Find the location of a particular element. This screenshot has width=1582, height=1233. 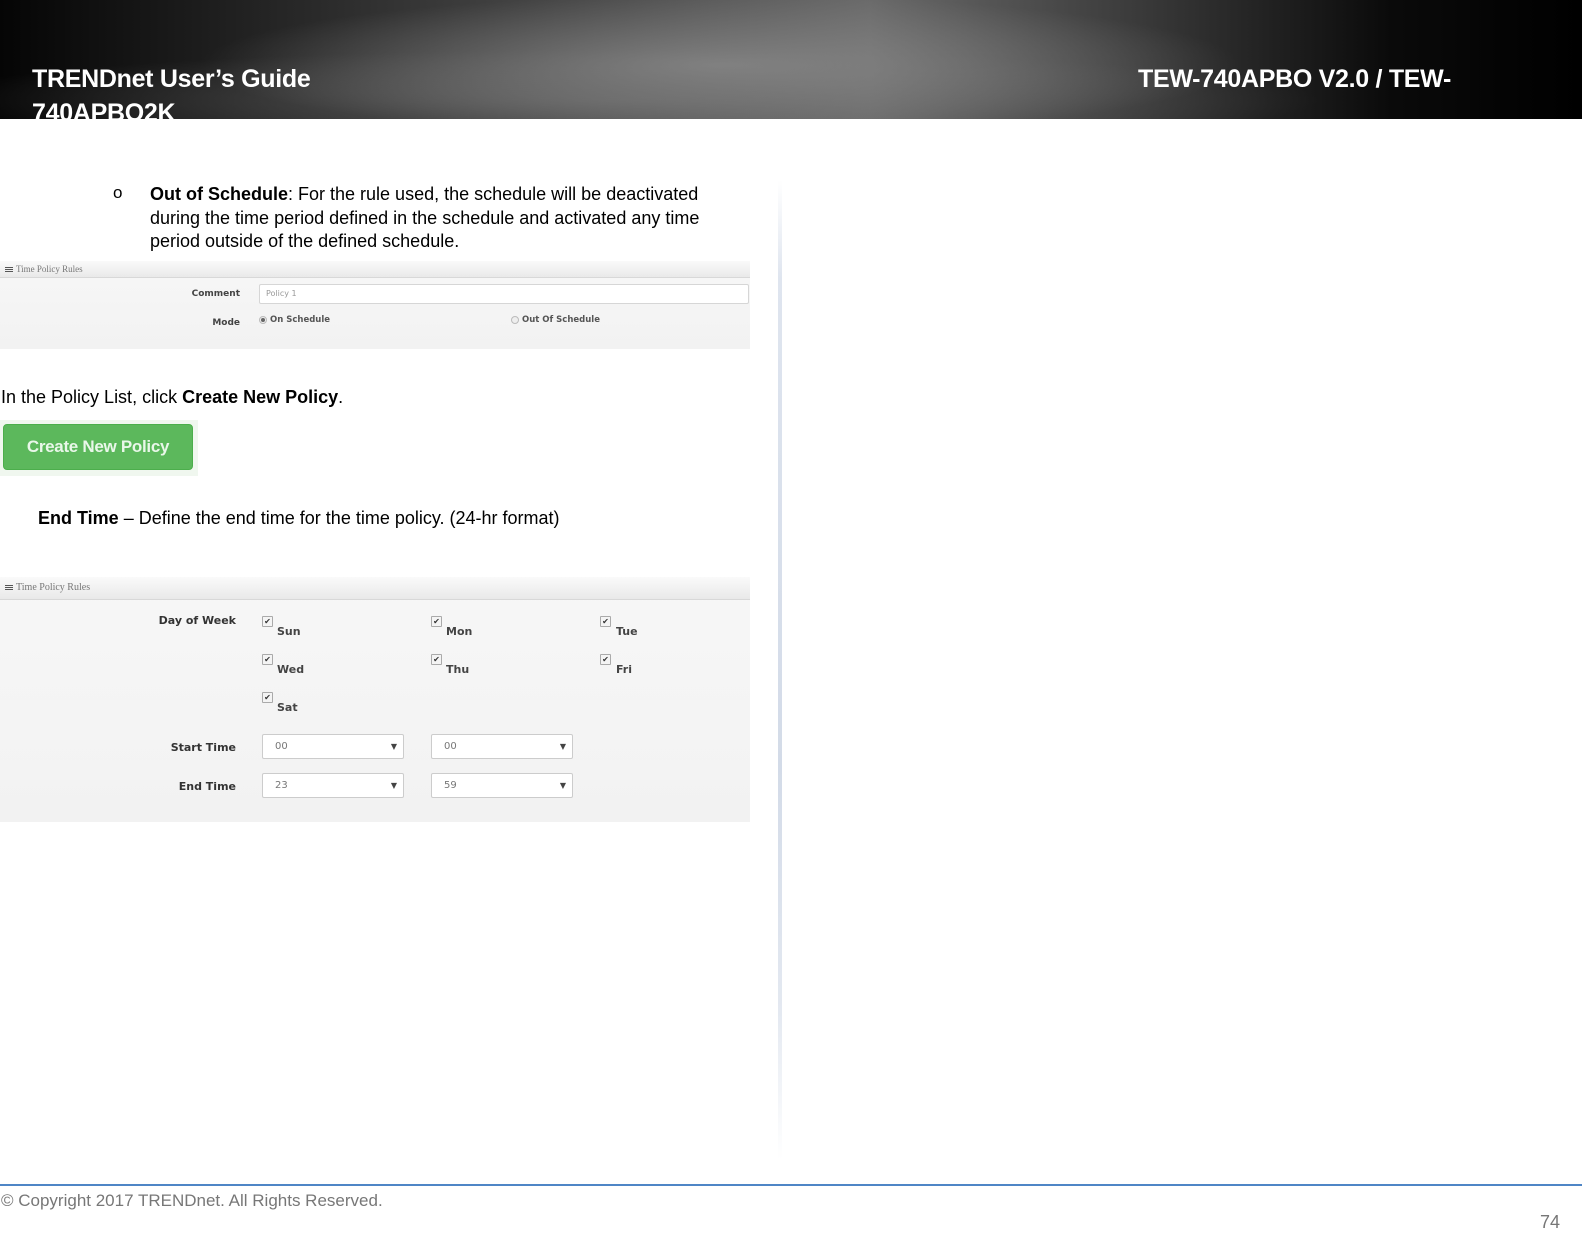

create-new-policy-button: Create New Policy is located at coordinates (98, 447).